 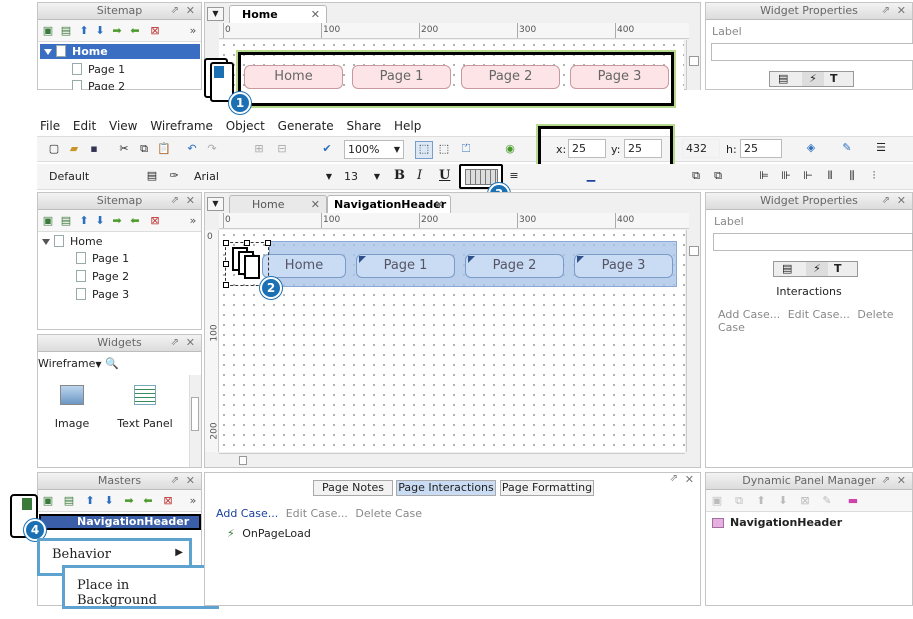 What do you see at coordinates (619, 77) in the screenshot?
I see `top-nav-page3: Page 3` at bounding box center [619, 77].